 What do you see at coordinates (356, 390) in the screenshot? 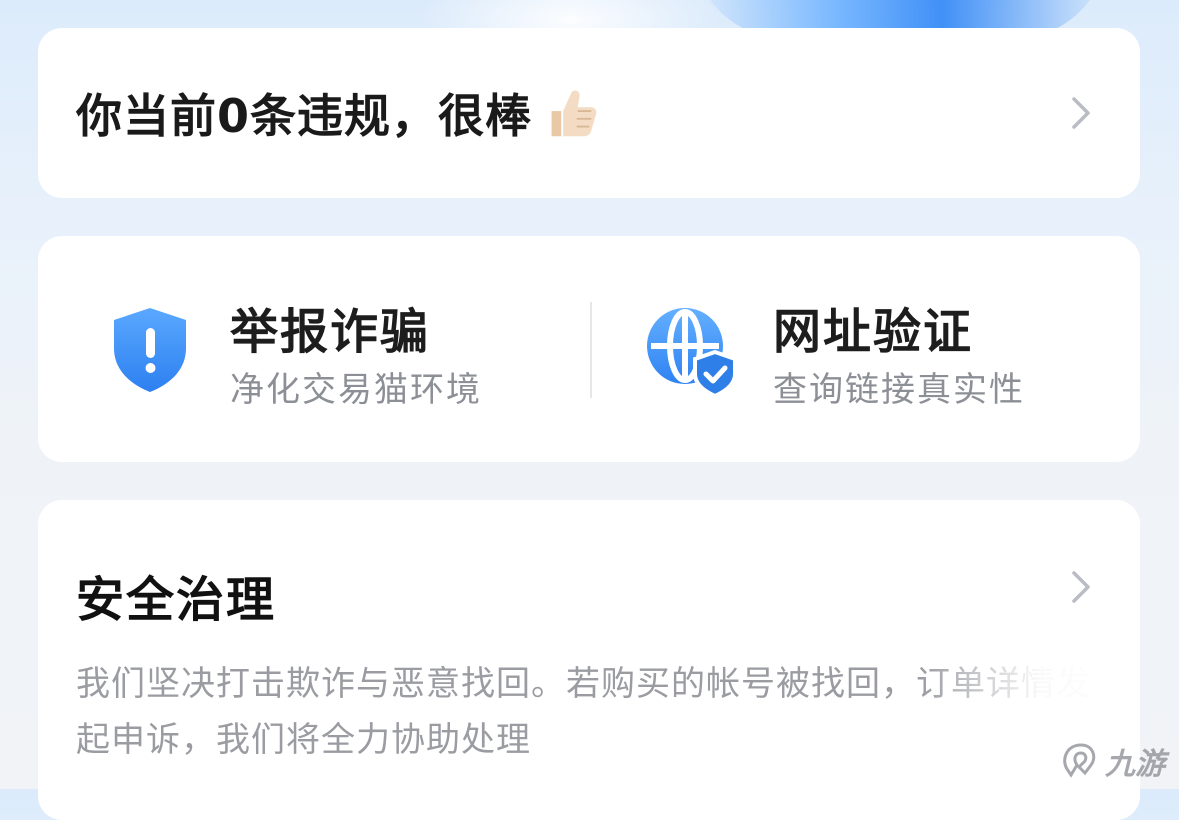
I see `report-fraud-subtitle: 净化交易猫环境` at bounding box center [356, 390].